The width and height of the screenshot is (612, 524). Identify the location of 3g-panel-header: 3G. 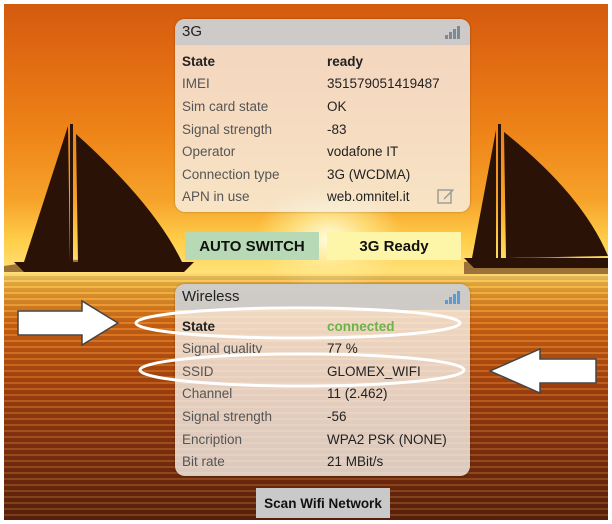
(322, 32).